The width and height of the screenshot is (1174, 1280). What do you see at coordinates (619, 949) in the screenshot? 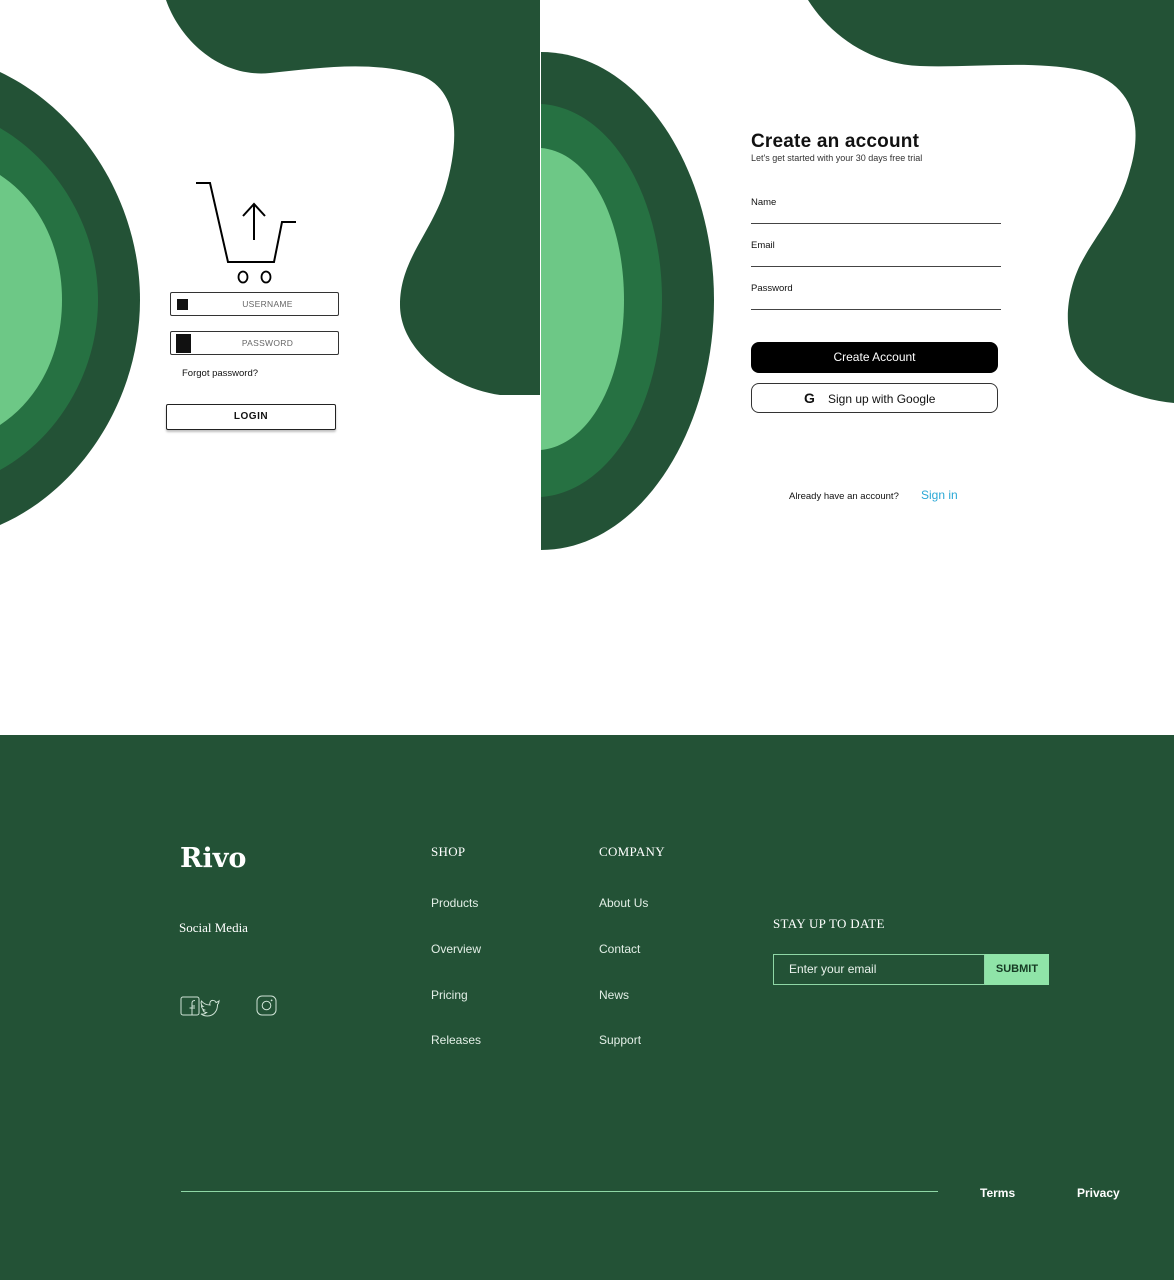
I see `footer-link-contact: Contact` at bounding box center [619, 949].